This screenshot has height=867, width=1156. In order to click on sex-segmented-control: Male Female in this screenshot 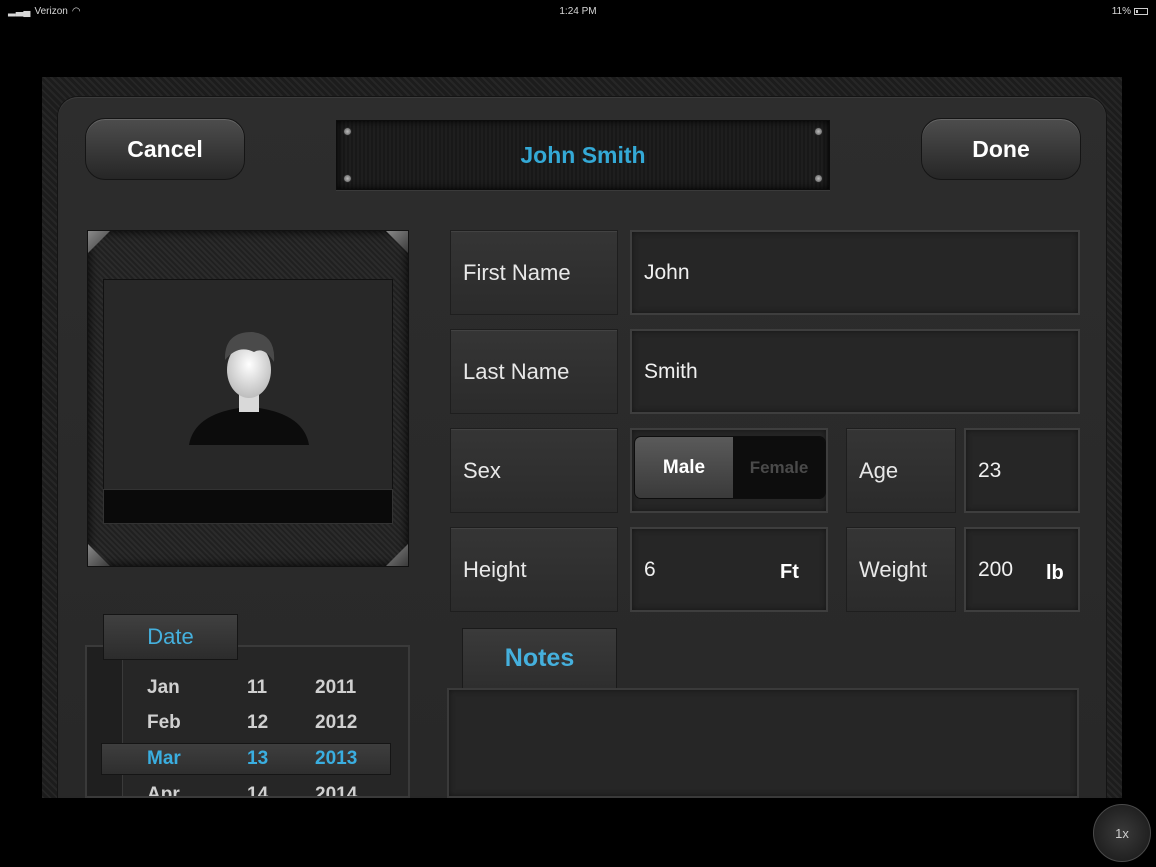, I will do `click(730, 467)`.